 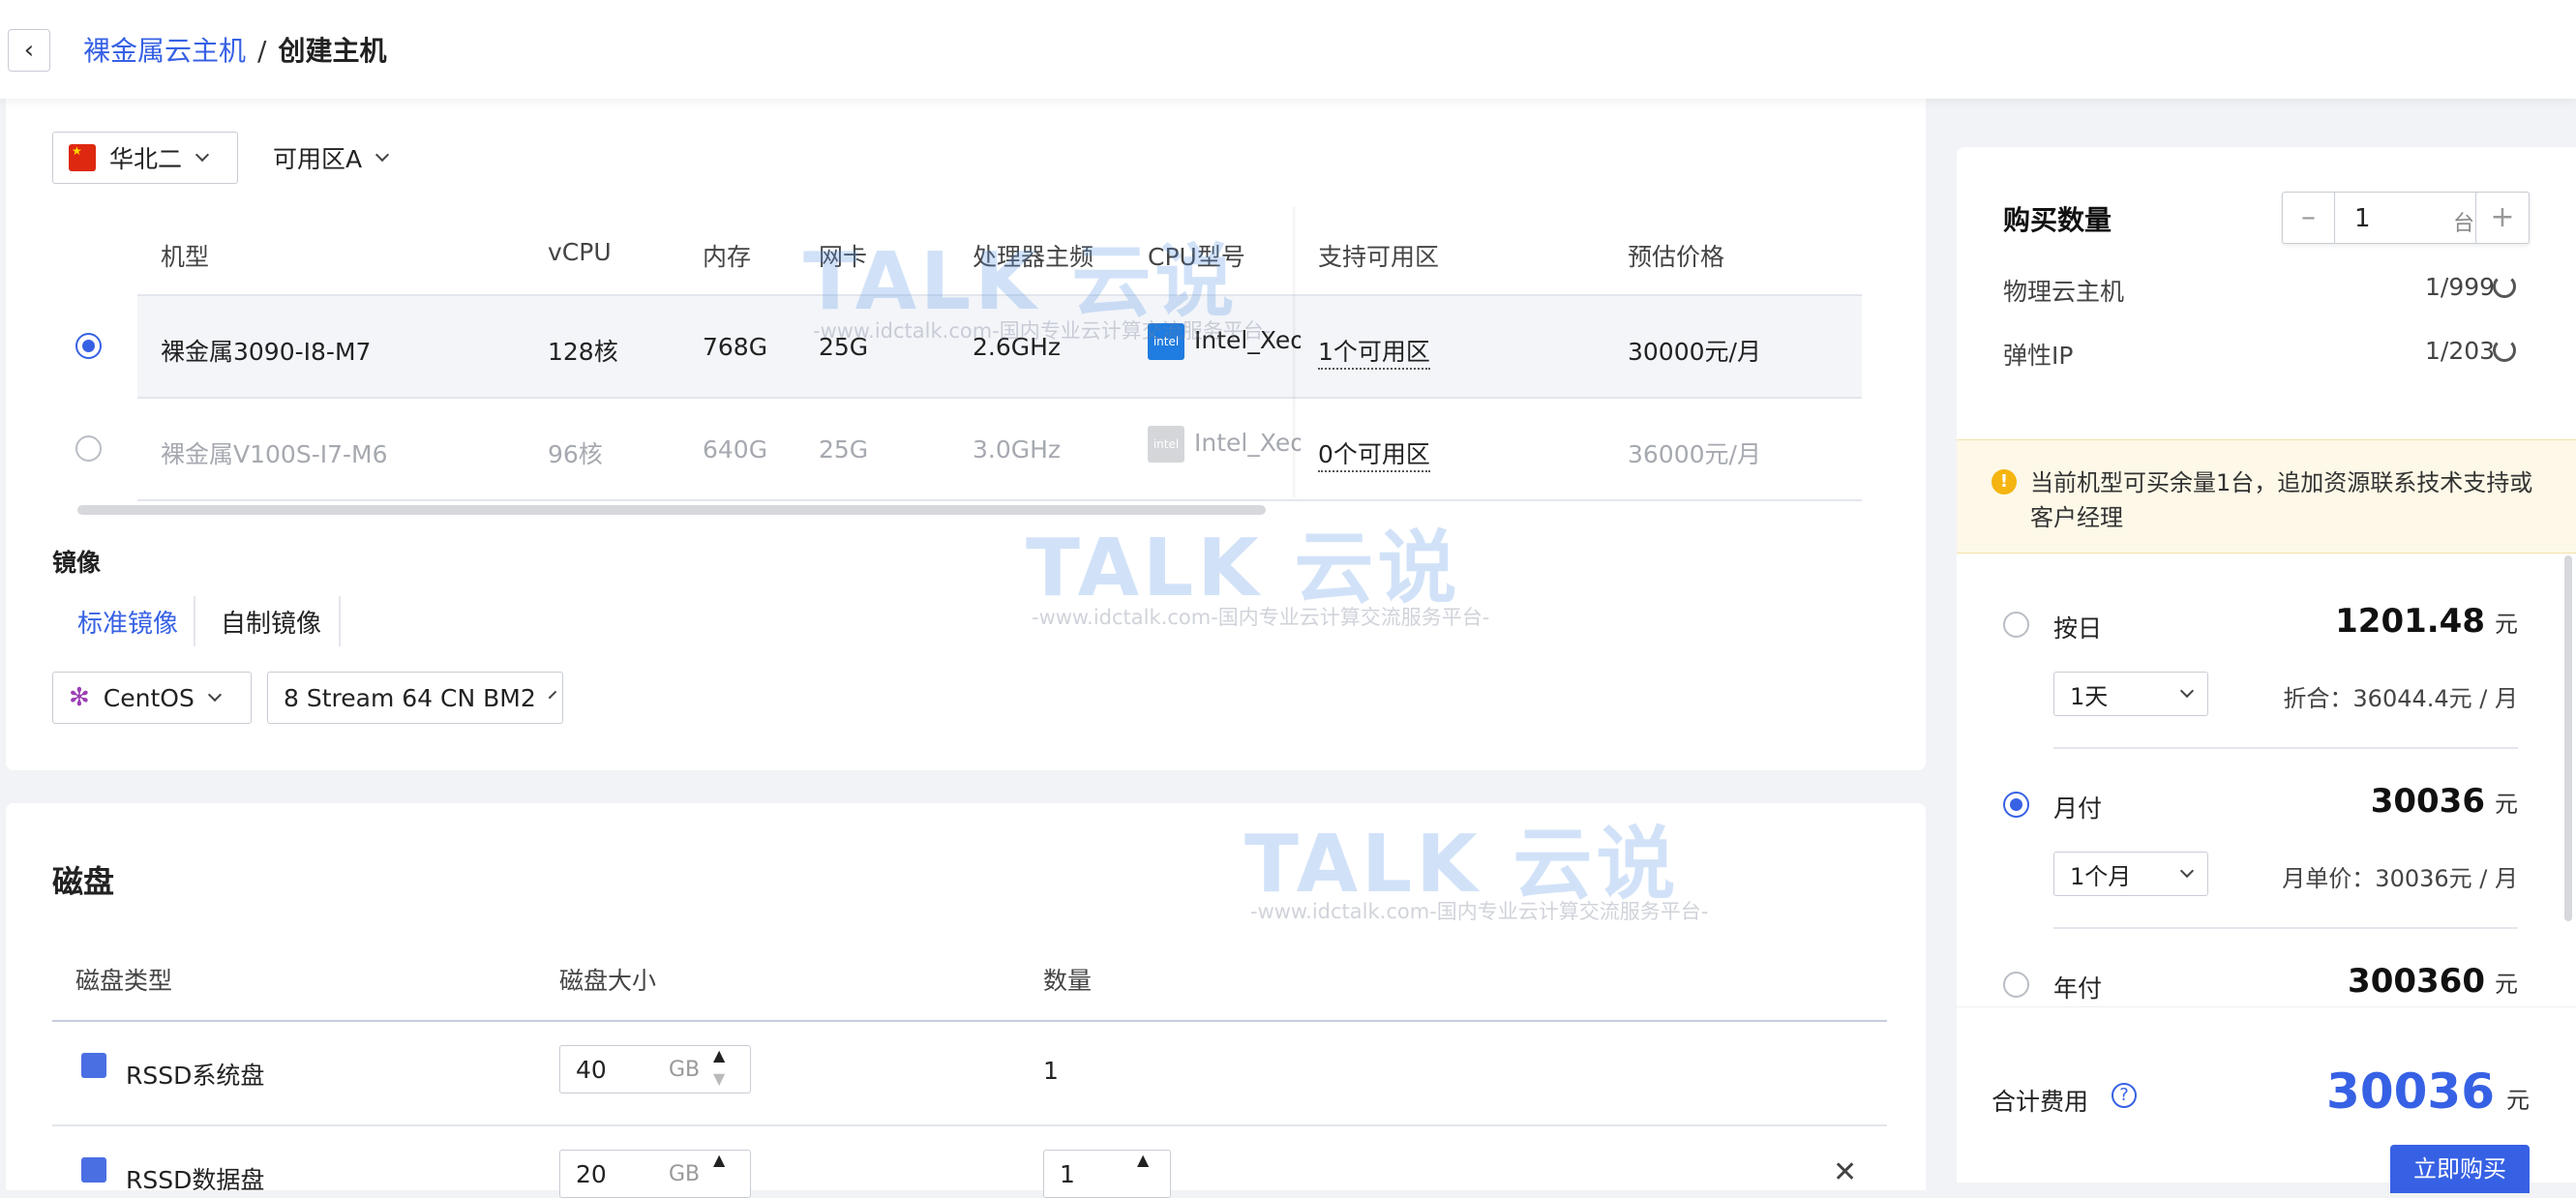 What do you see at coordinates (1676, 257) in the screenshot?
I see `col-price: 预估价格` at bounding box center [1676, 257].